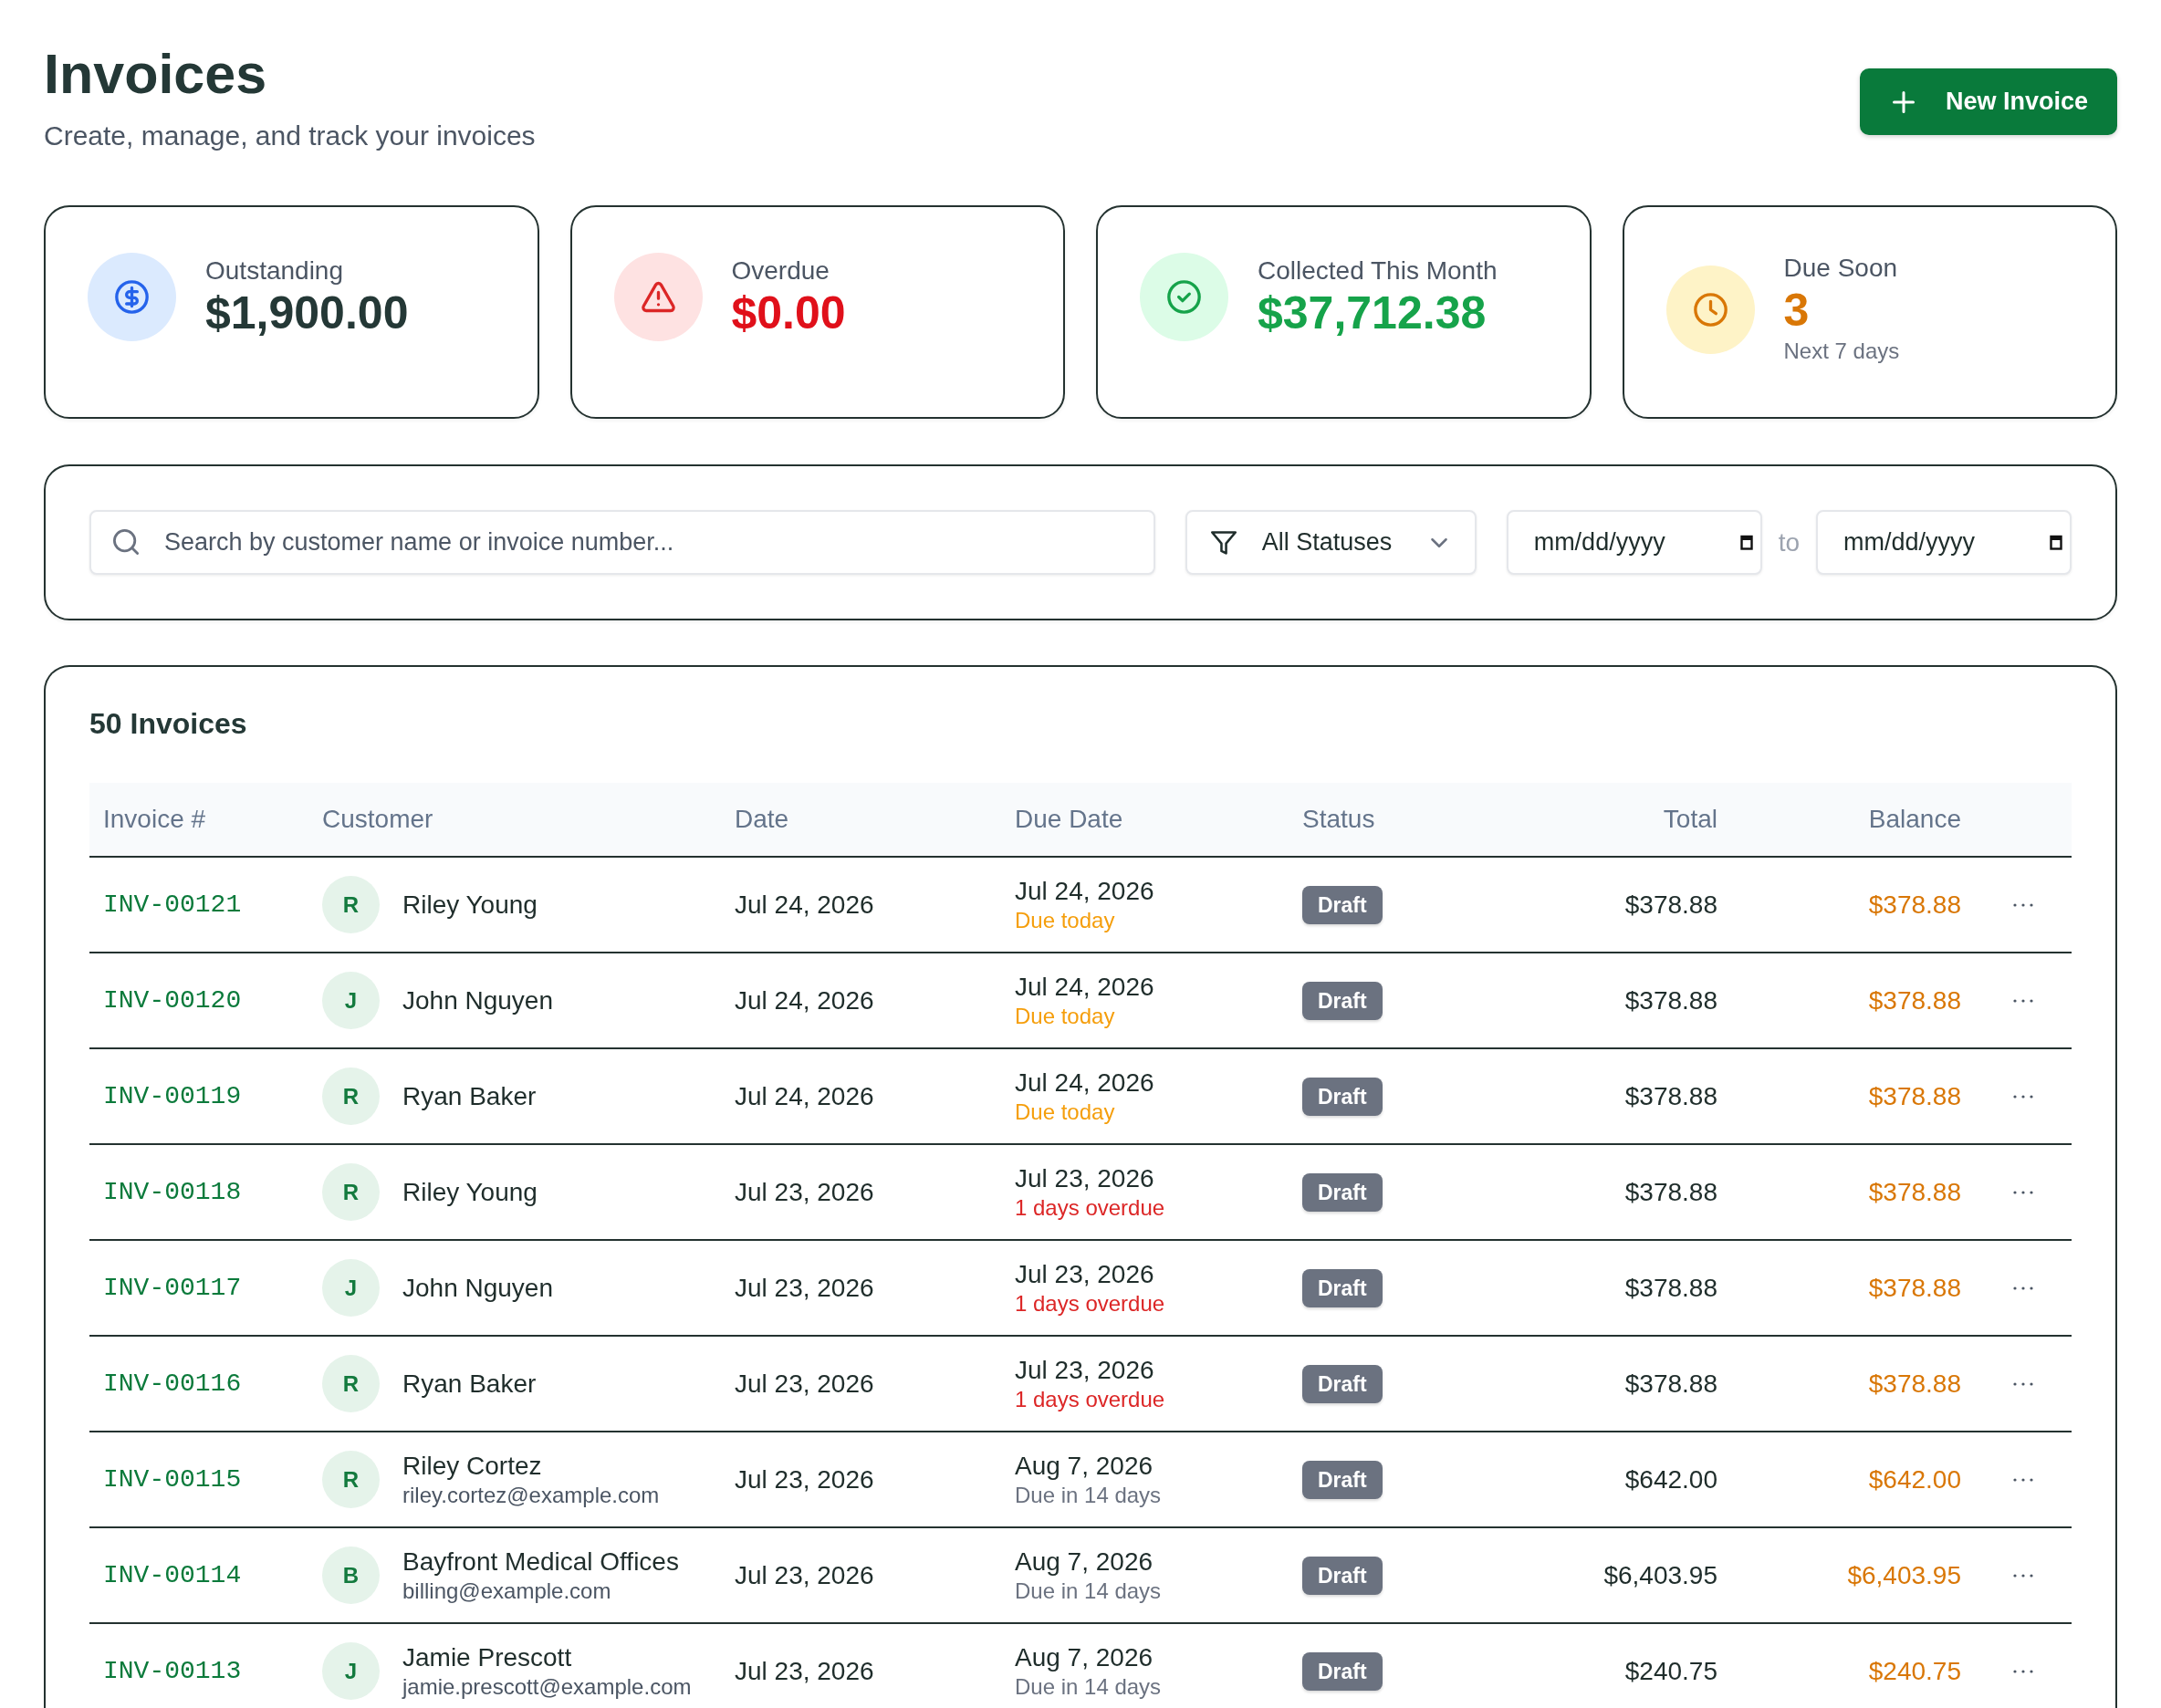 The image size is (2161, 1708). What do you see at coordinates (1914, 1479) in the screenshot?
I see `balance-amount: $642.00` at bounding box center [1914, 1479].